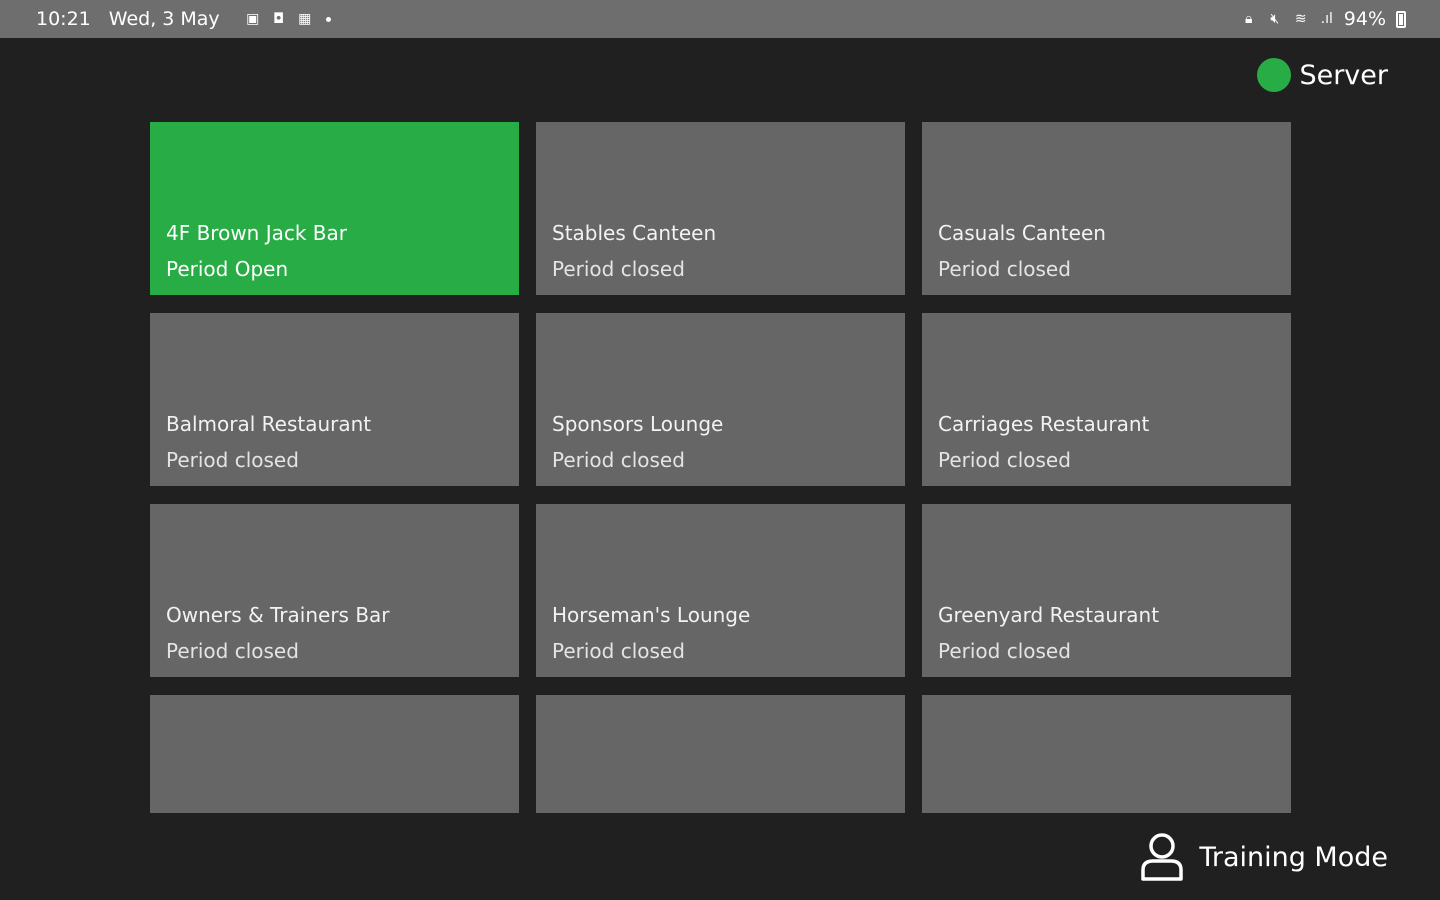  Describe the element at coordinates (1044, 424) in the screenshot. I see `venue-name: Carriages Restaurant` at that location.